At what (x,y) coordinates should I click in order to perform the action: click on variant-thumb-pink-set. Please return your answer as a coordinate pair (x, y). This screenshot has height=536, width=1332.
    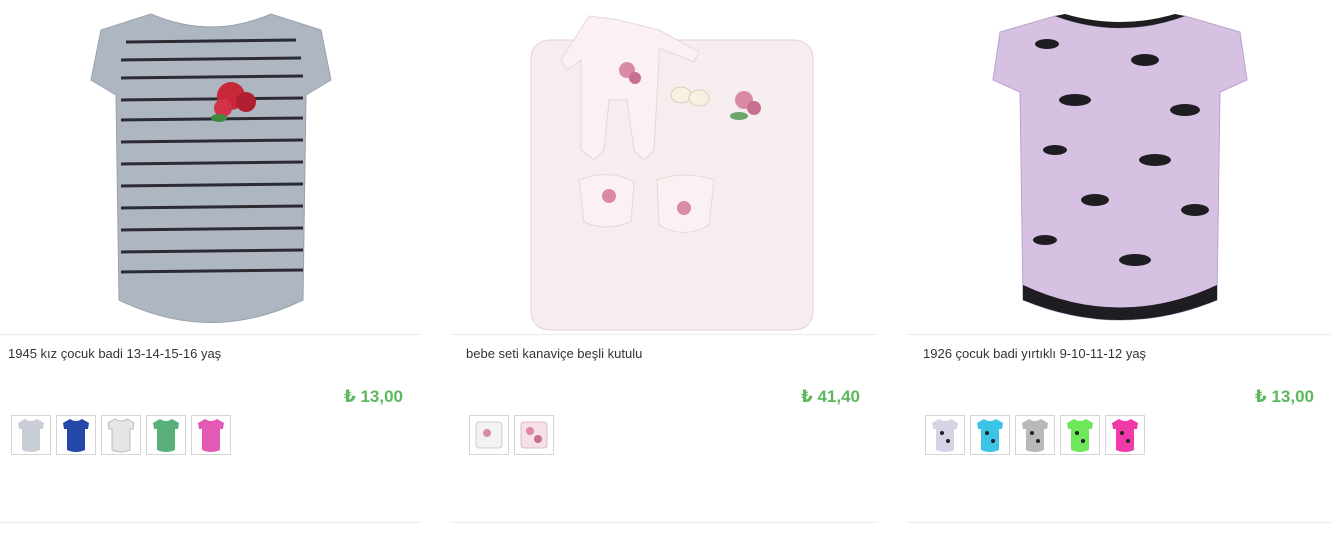
    Looking at the image, I should click on (534, 435).